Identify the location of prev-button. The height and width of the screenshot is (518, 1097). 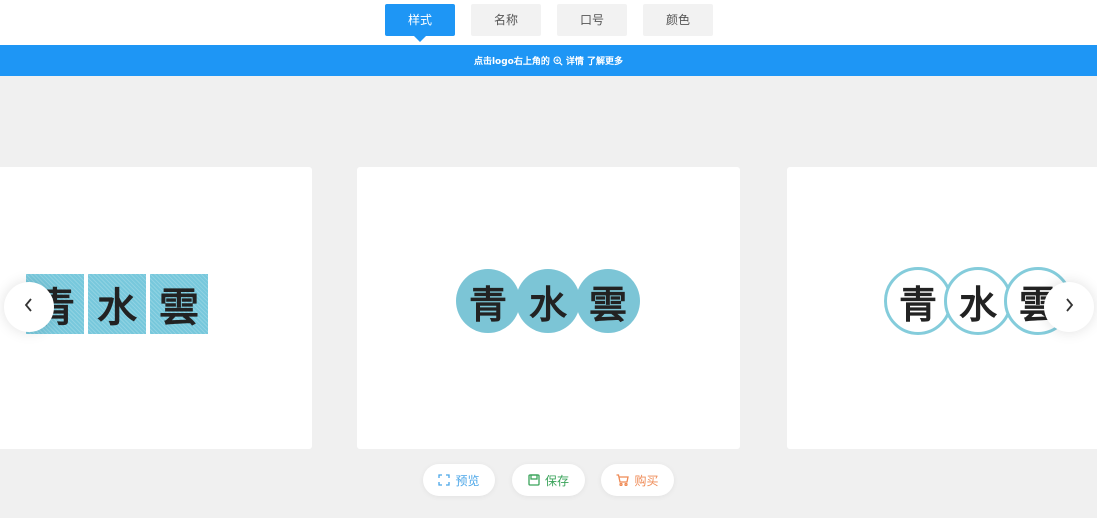
(29, 307).